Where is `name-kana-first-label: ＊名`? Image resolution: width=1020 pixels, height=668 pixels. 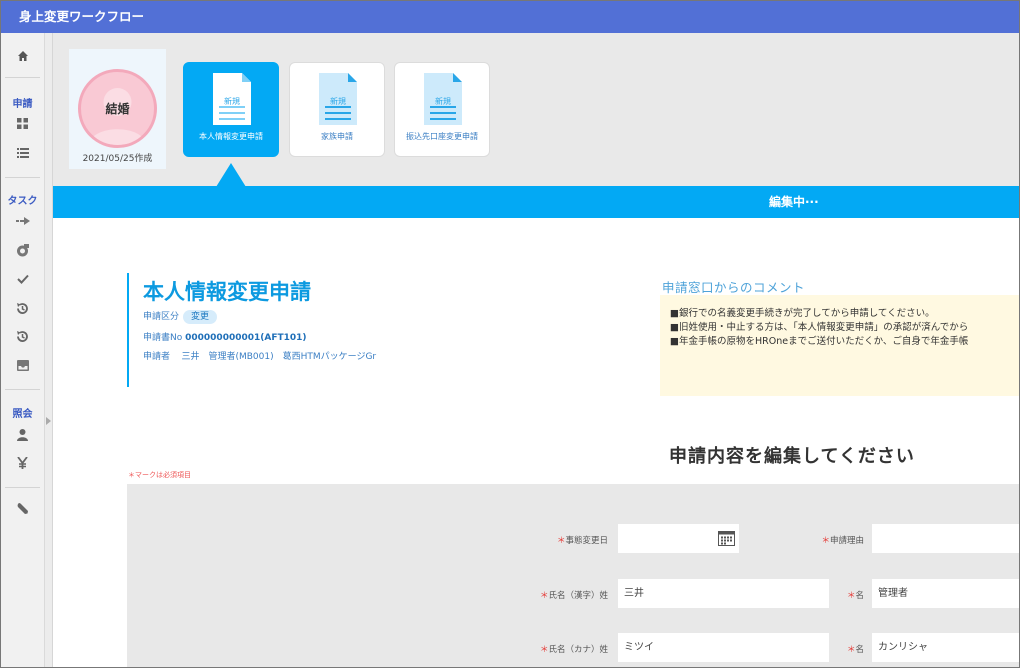 name-kana-first-label: ＊名 is located at coordinates (855, 650).